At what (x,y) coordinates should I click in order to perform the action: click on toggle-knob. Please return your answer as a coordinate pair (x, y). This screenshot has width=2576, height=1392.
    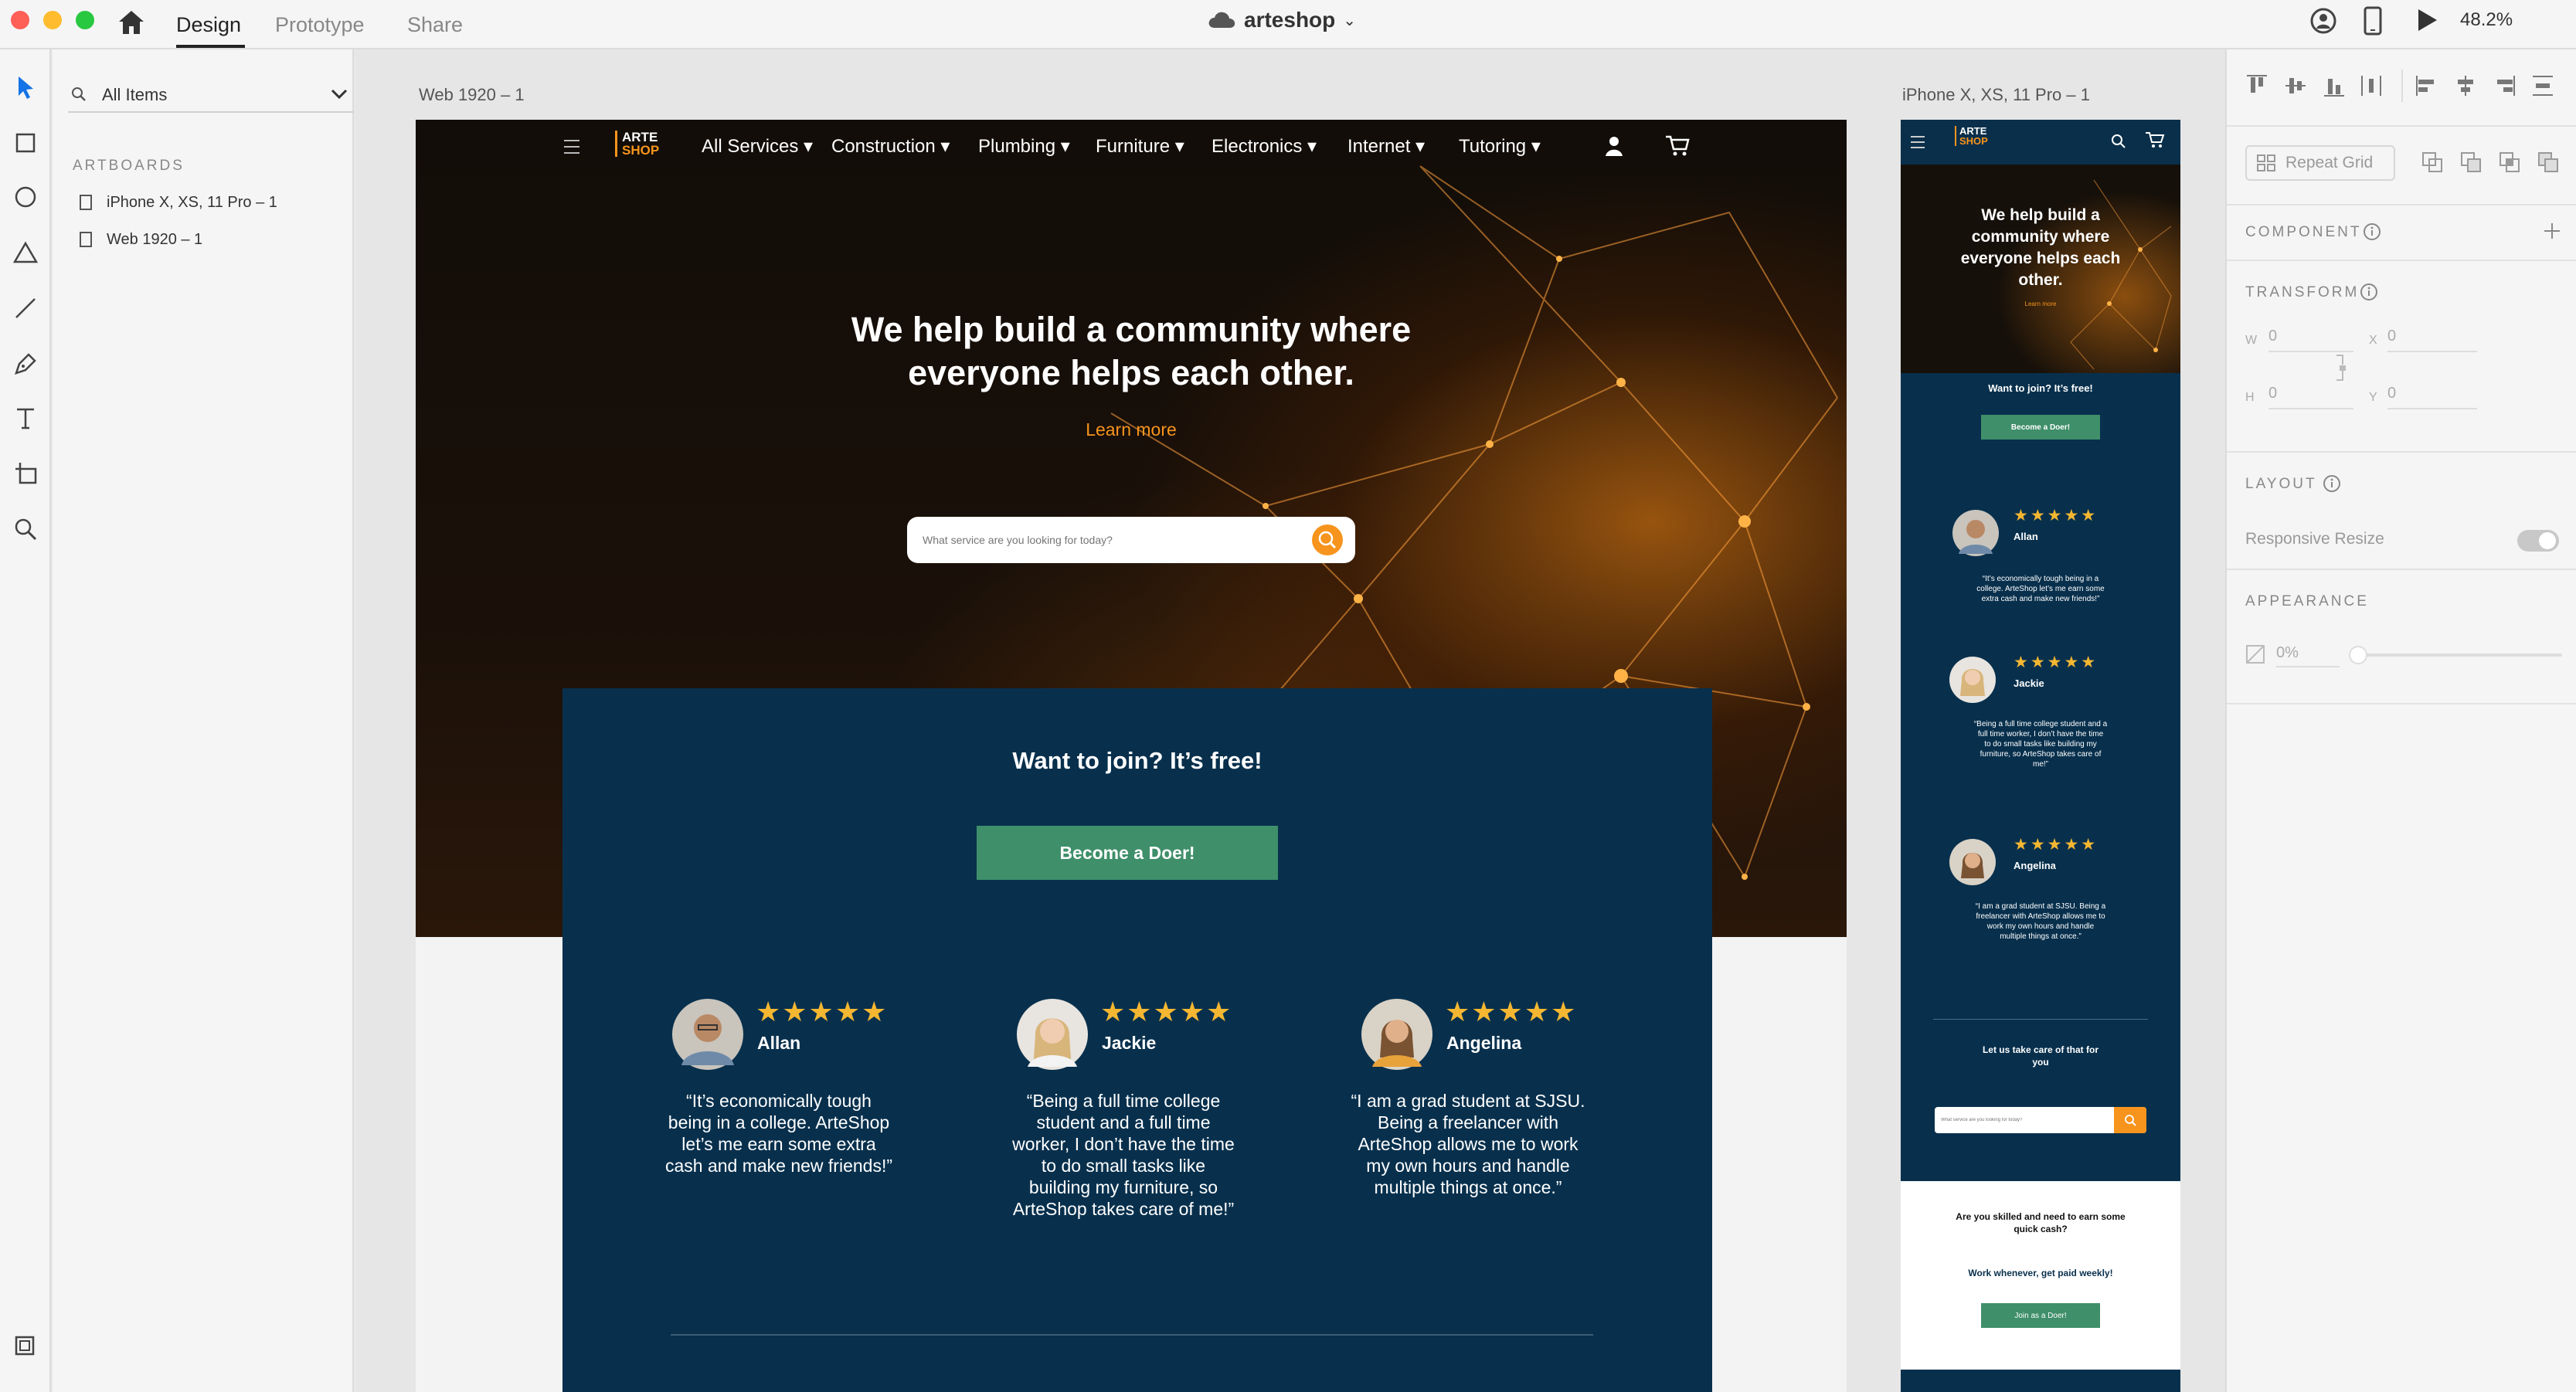
    Looking at the image, I should click on (2547, 541).